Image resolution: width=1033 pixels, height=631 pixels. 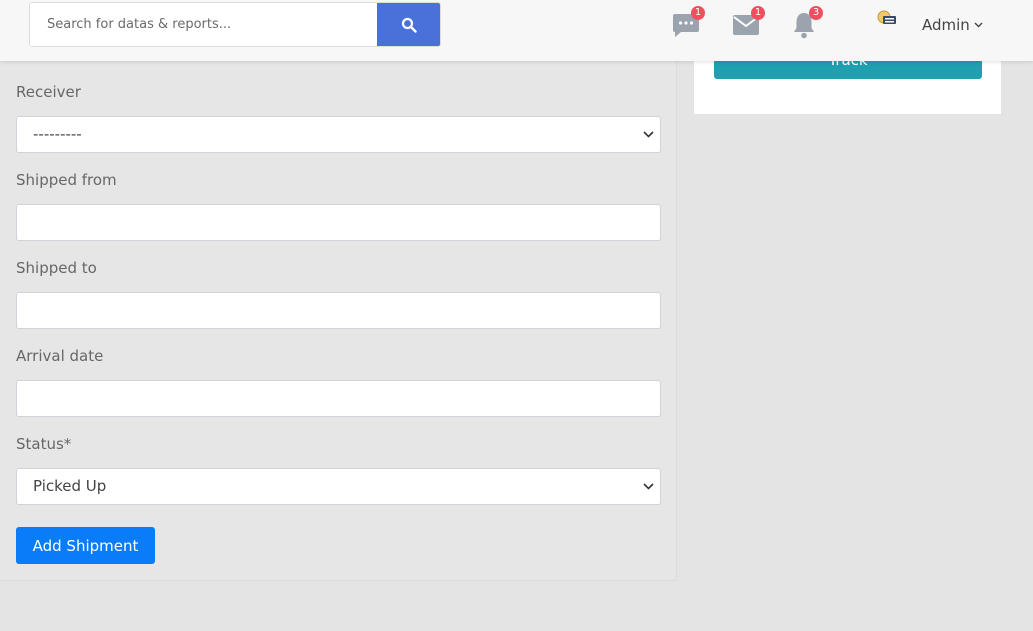 What do you see at coordinates (338, 222) in the screenshot?
I see `shipped-from-input` at bounding box center [338, 222].